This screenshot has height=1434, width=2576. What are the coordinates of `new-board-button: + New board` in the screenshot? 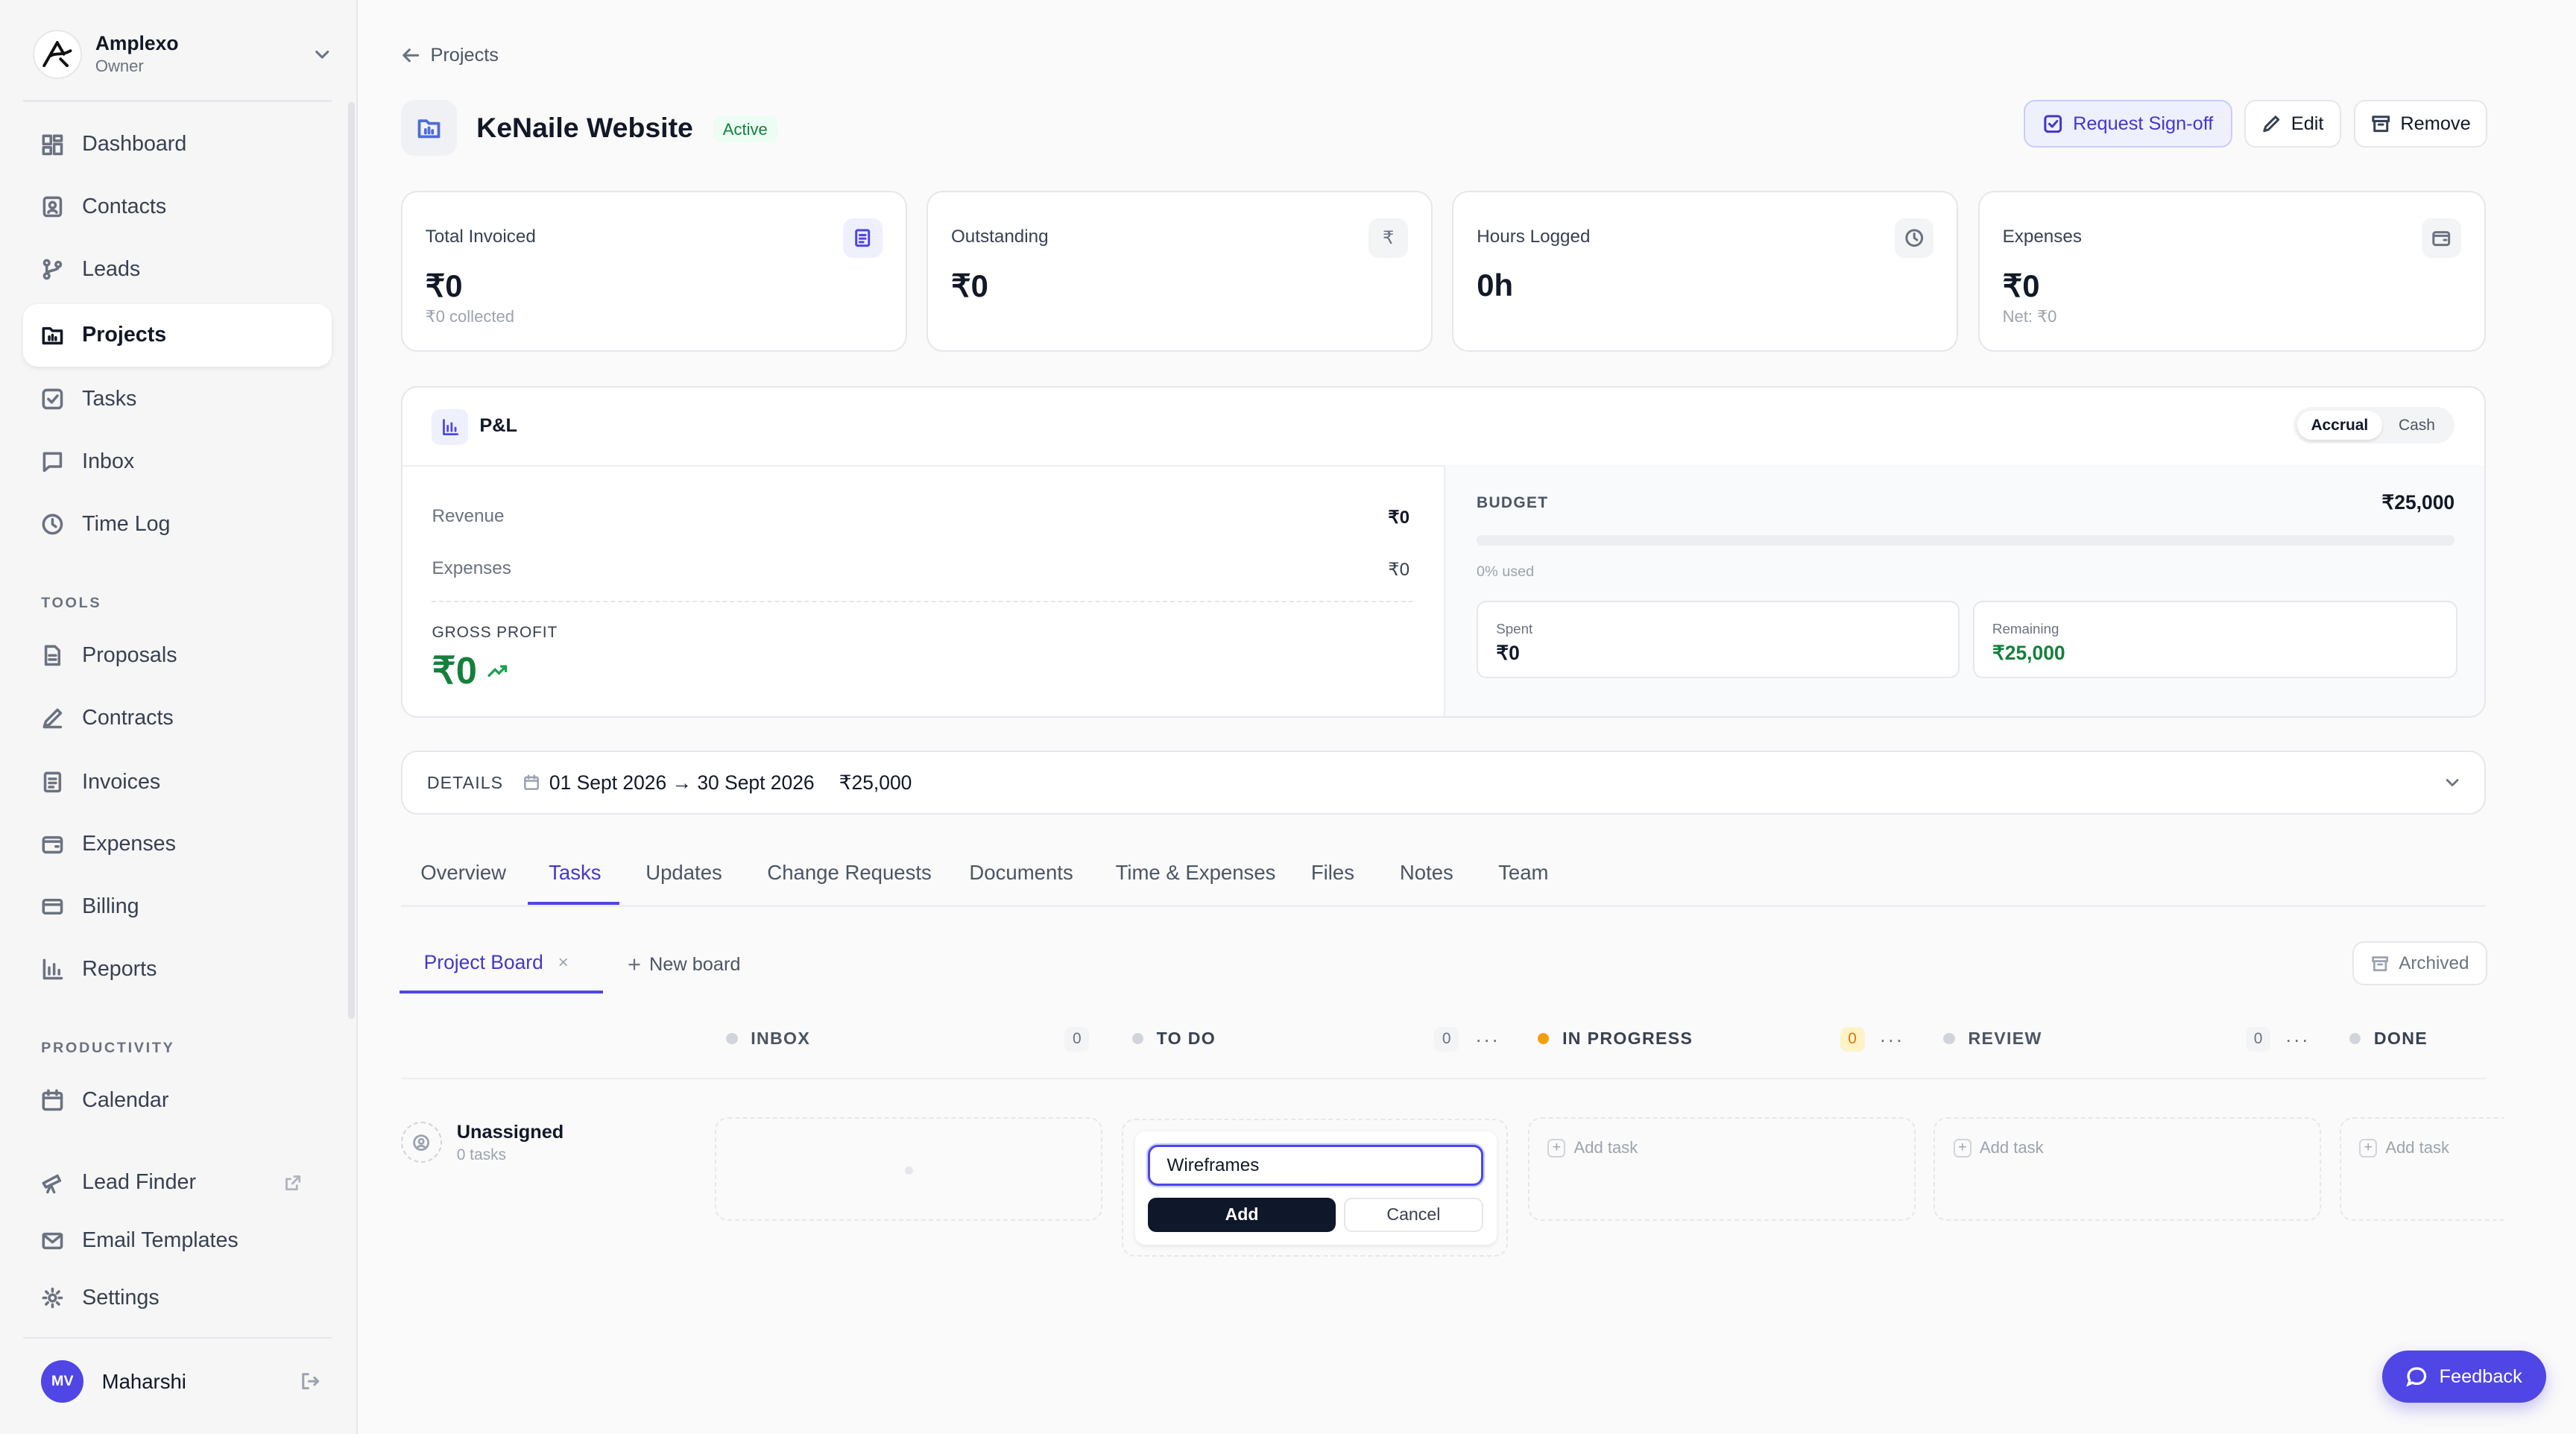 It's located at (684, 964).